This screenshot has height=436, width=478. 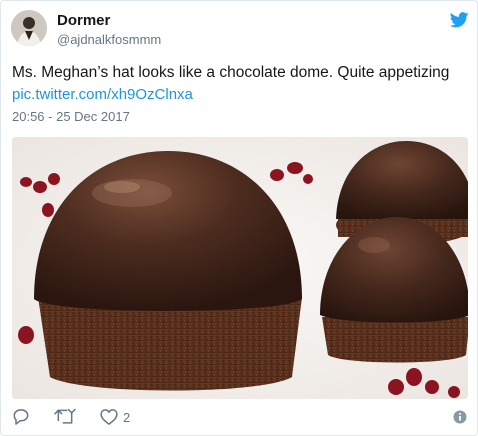 I want to click on like-button: 2, so click(x=114, y=417).